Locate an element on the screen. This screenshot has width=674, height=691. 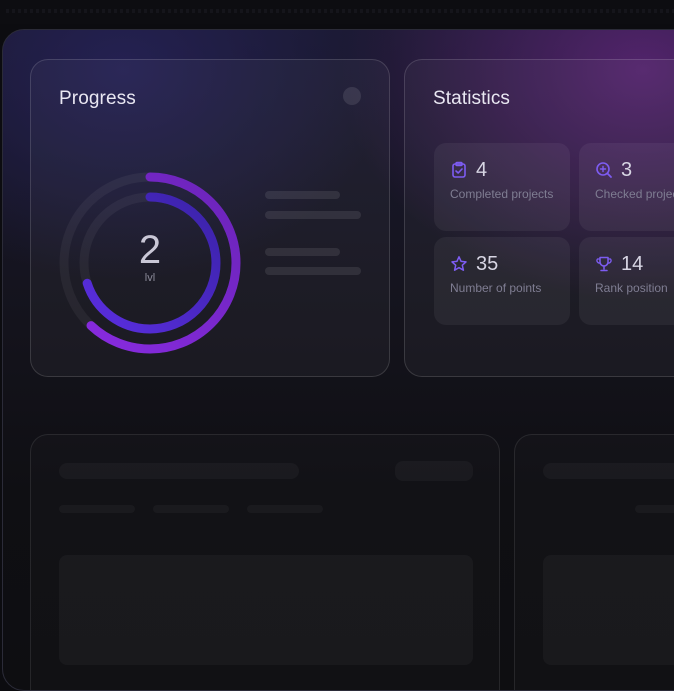
level-value: 2 is located at coordinates (150, 250).